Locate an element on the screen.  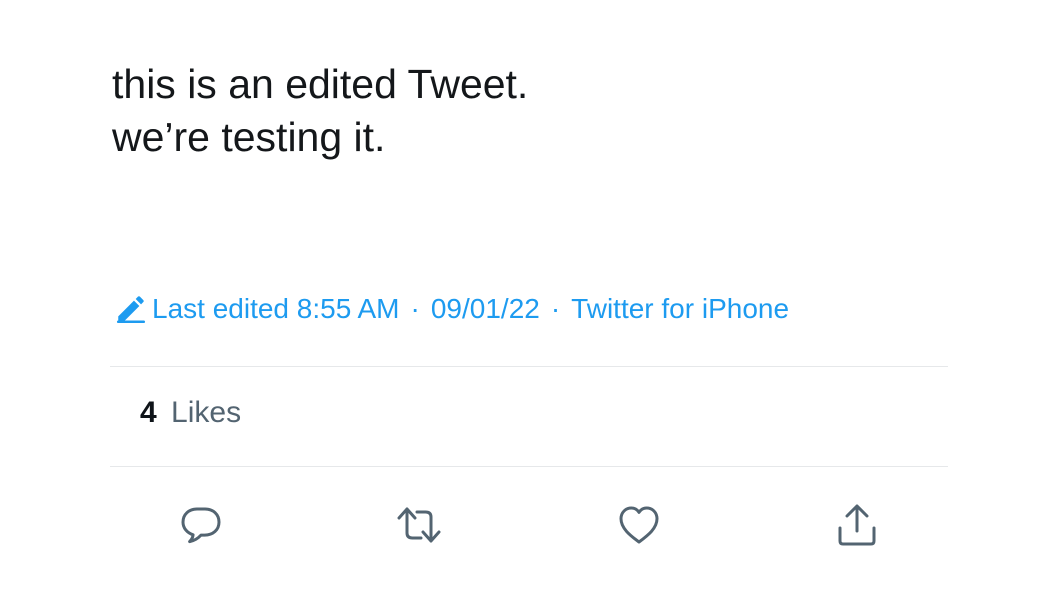
share-icon is located at coordinates (857, 525).